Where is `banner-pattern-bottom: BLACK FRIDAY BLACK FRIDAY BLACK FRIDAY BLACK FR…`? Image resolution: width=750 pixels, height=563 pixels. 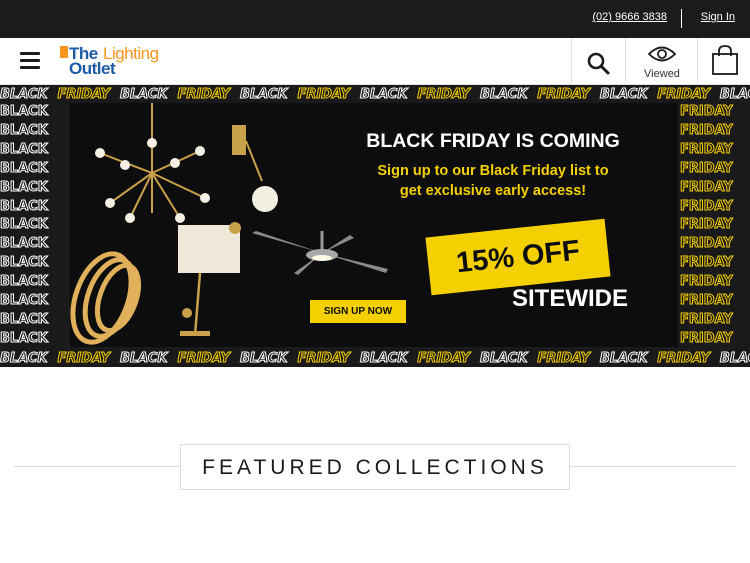
banner-pattern-bottom: BLACK FRIDAY BLACK FRIDAY BLACK FRIDAY BLACK FR… is located at coordinates (375, 358).